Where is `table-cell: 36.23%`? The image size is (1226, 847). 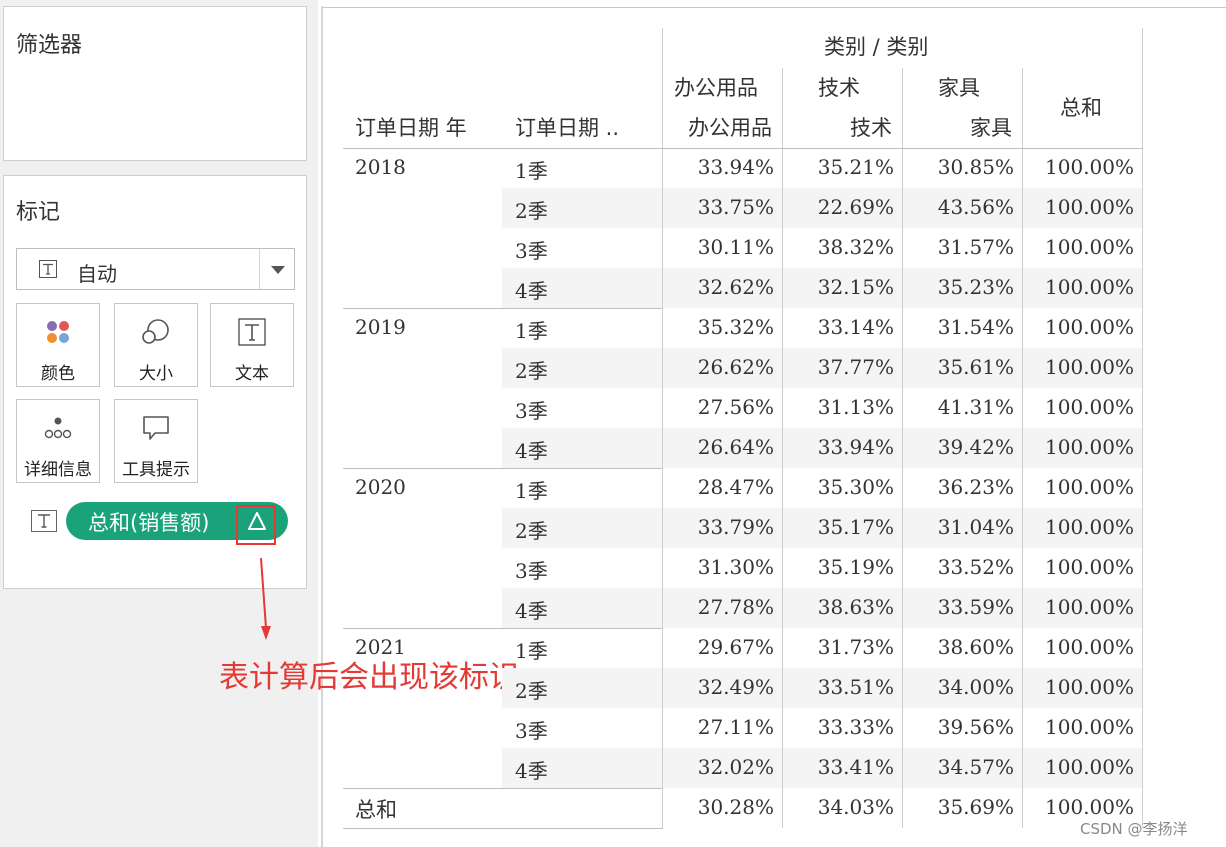 table-cell: 36.23% is located at coordinates (959, 487).